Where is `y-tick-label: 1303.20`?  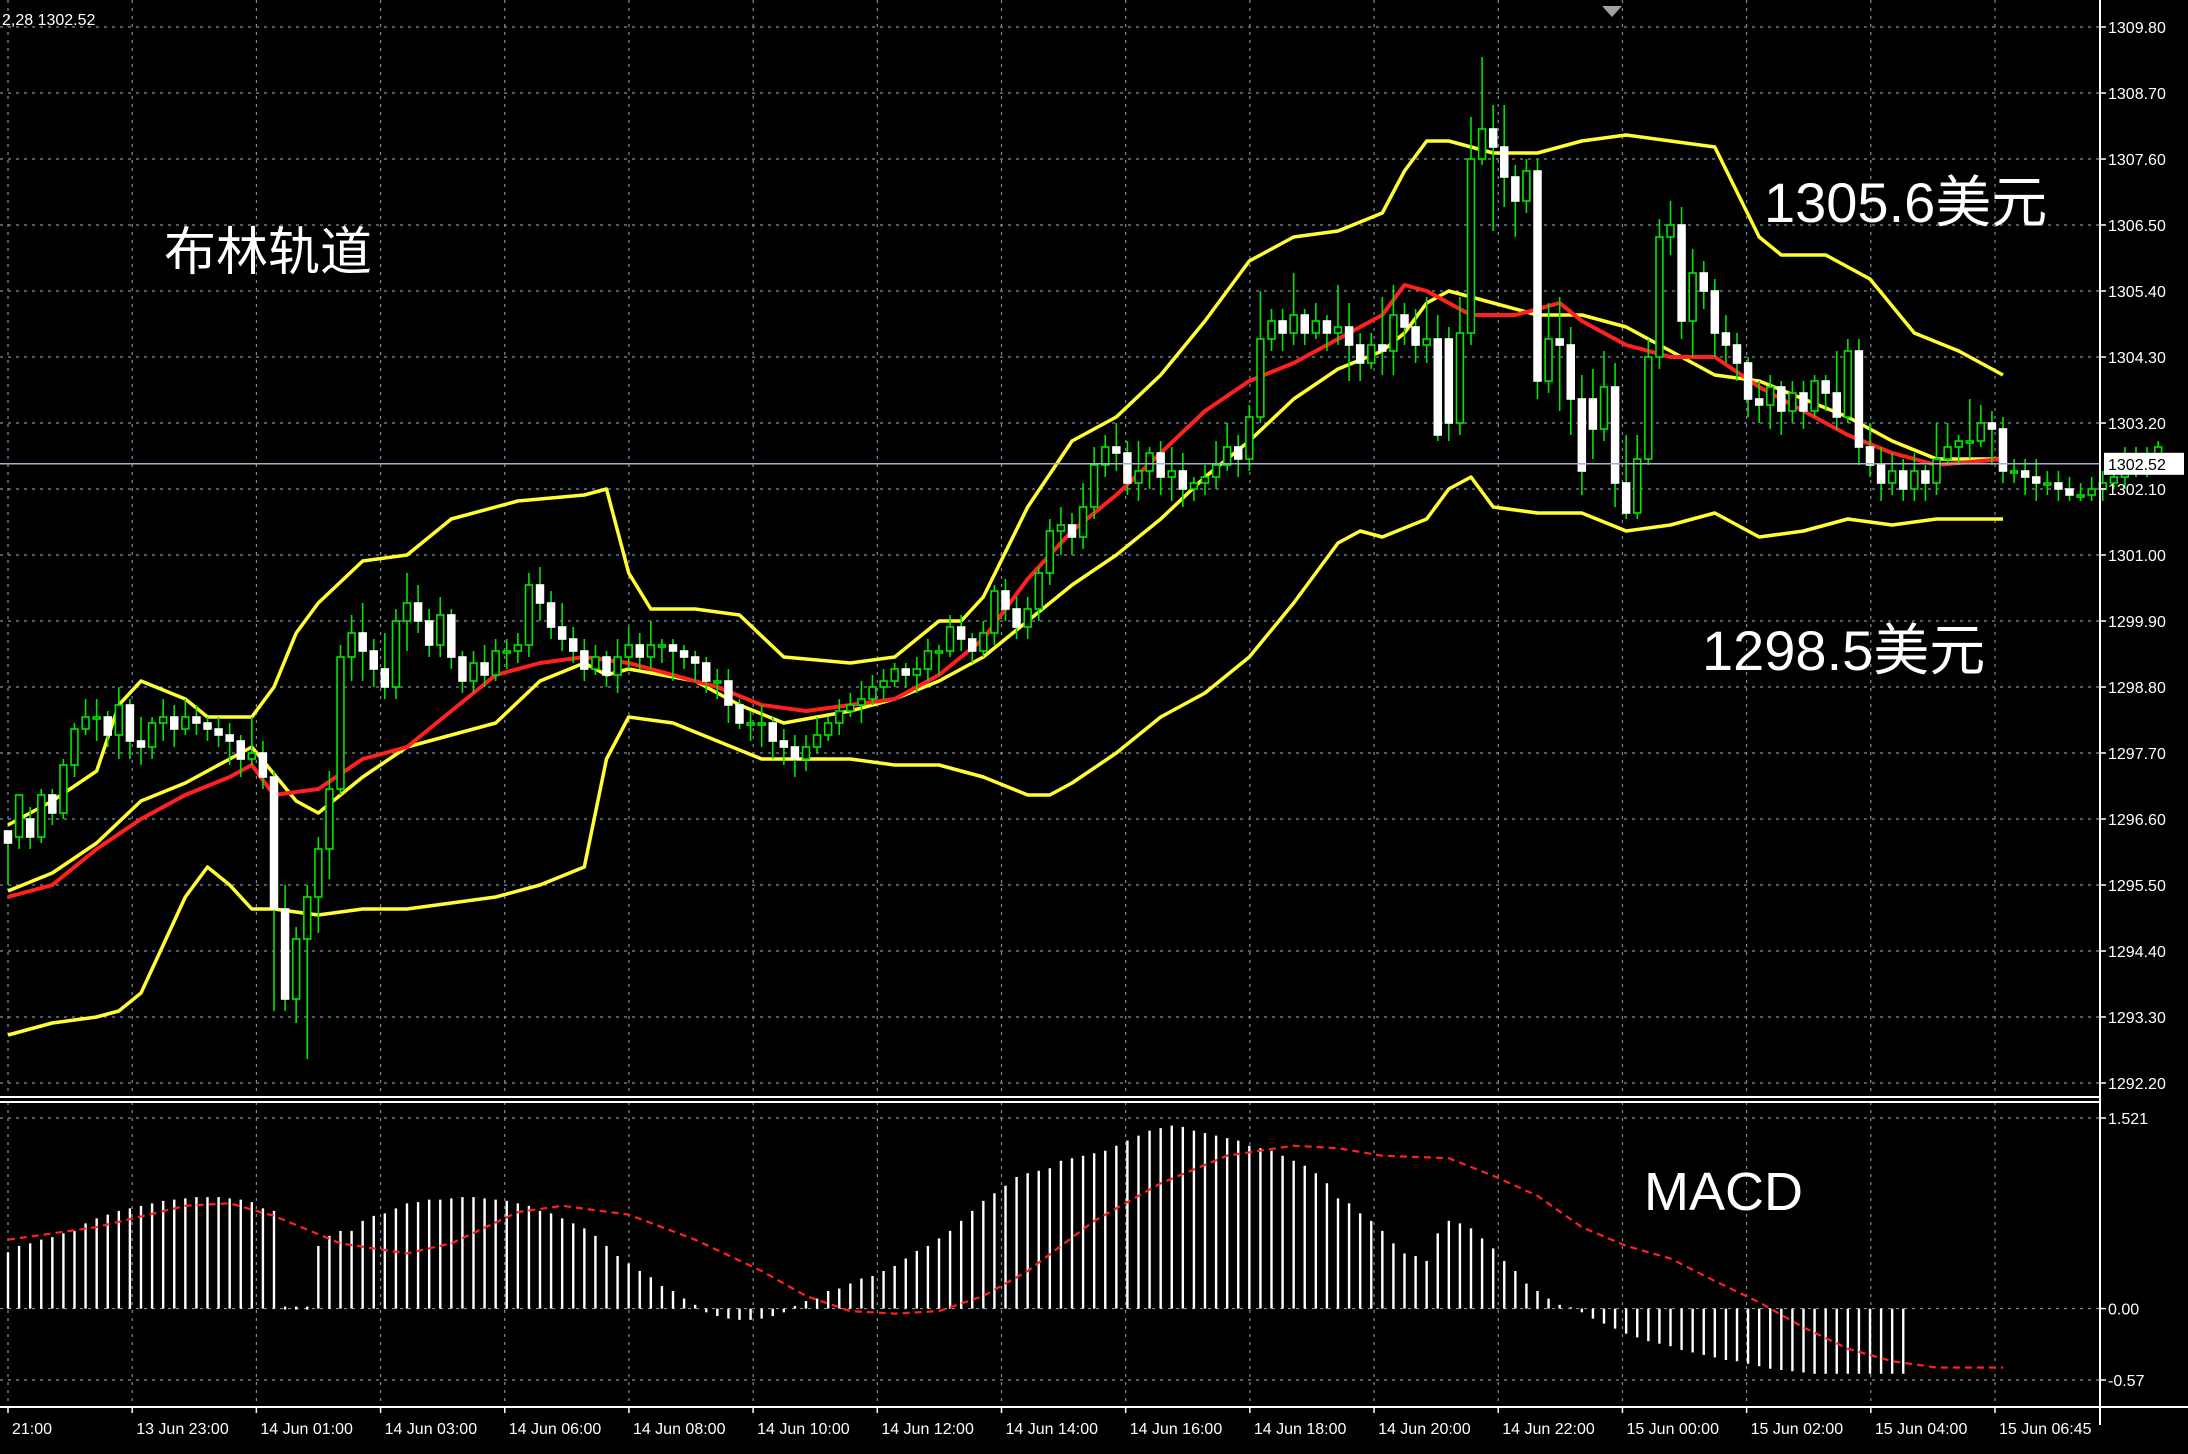
y-tick-label: 1303.20 is located at coordinates (2137, 424).